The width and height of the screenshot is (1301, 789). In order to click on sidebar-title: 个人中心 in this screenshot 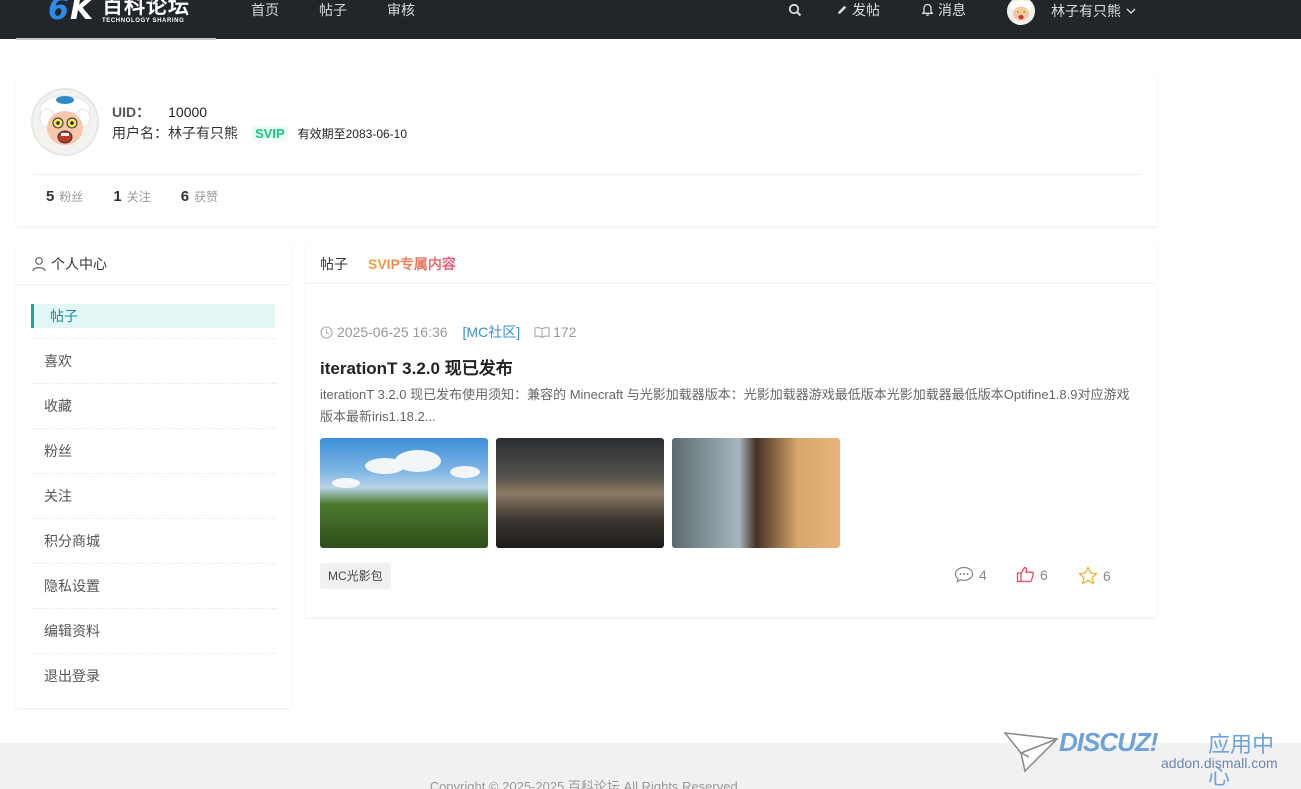, I will do `click(69, 264)`.